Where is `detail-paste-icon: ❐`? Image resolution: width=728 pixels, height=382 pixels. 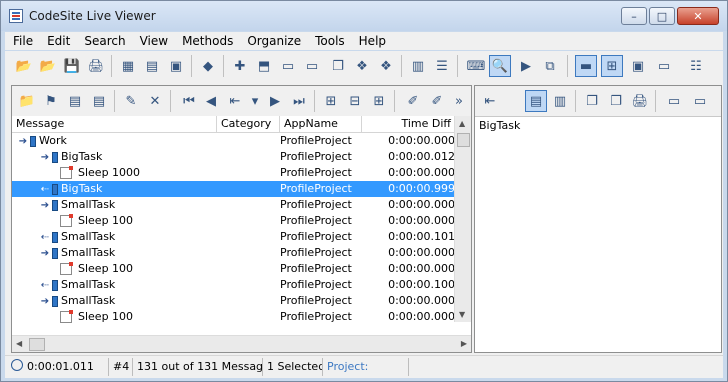 detail-paste-icon: ❐ is located at coordinates (616, 101).